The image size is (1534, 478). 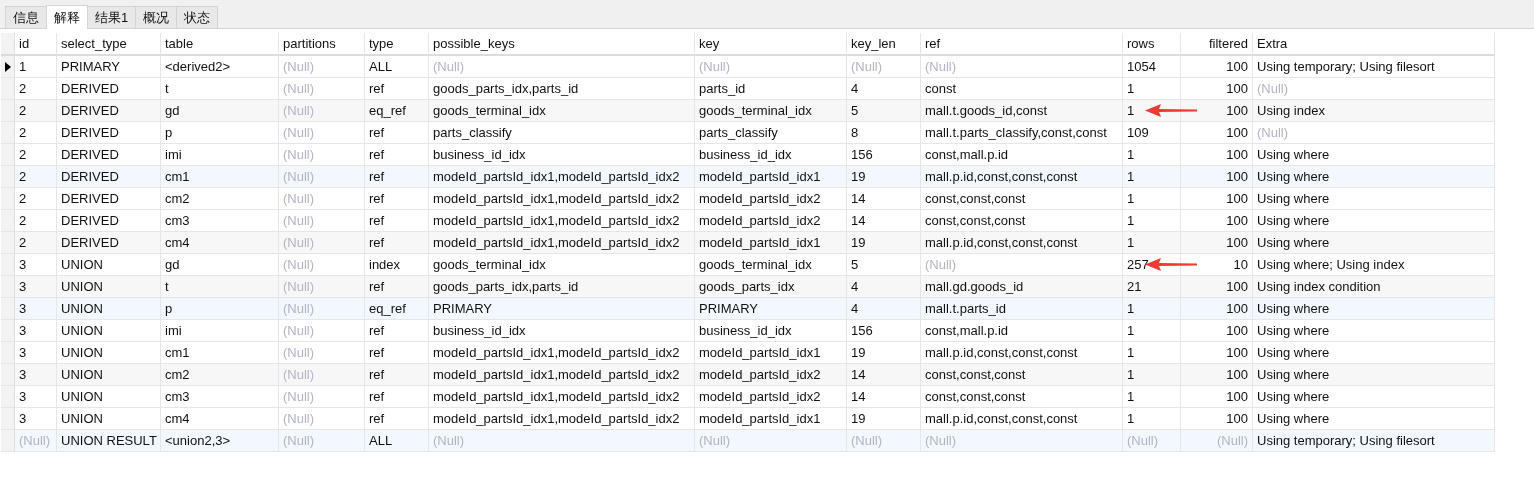 I want to click on column-header: type, so click(x=397, y=44).